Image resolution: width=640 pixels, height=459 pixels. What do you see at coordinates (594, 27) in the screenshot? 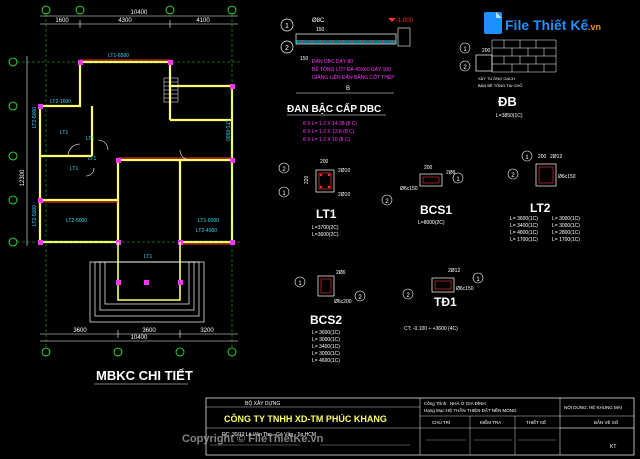
I see `logo-domain: .vn` at bounding box center [594, 27].